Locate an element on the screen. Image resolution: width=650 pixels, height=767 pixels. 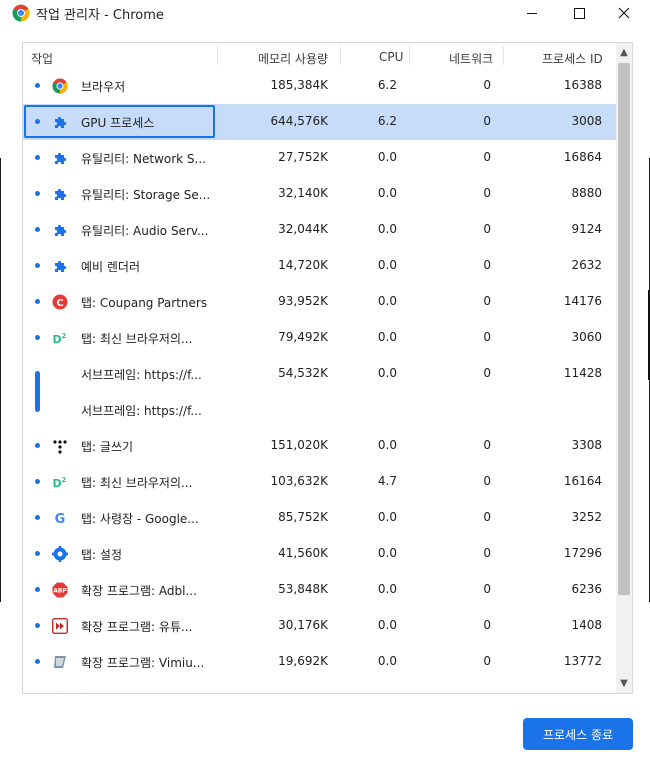
table-row: 유틸리티: Audio Serv... 32,044K 0.0 0 9124 is located at coordinates (319, 230).